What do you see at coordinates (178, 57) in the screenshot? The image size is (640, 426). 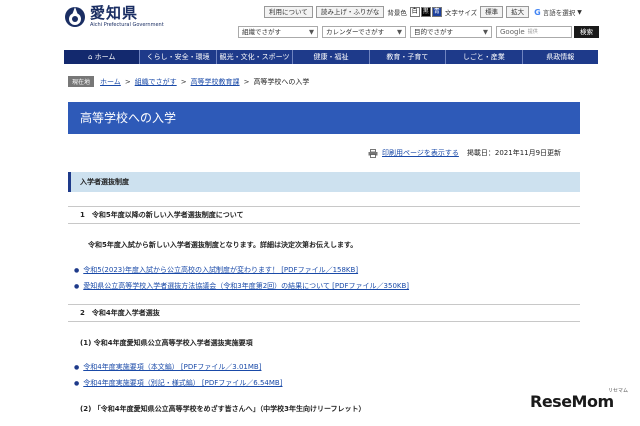 I see `nav-life-safety: くらし・安全・環境` at bounding box center [178, 57].